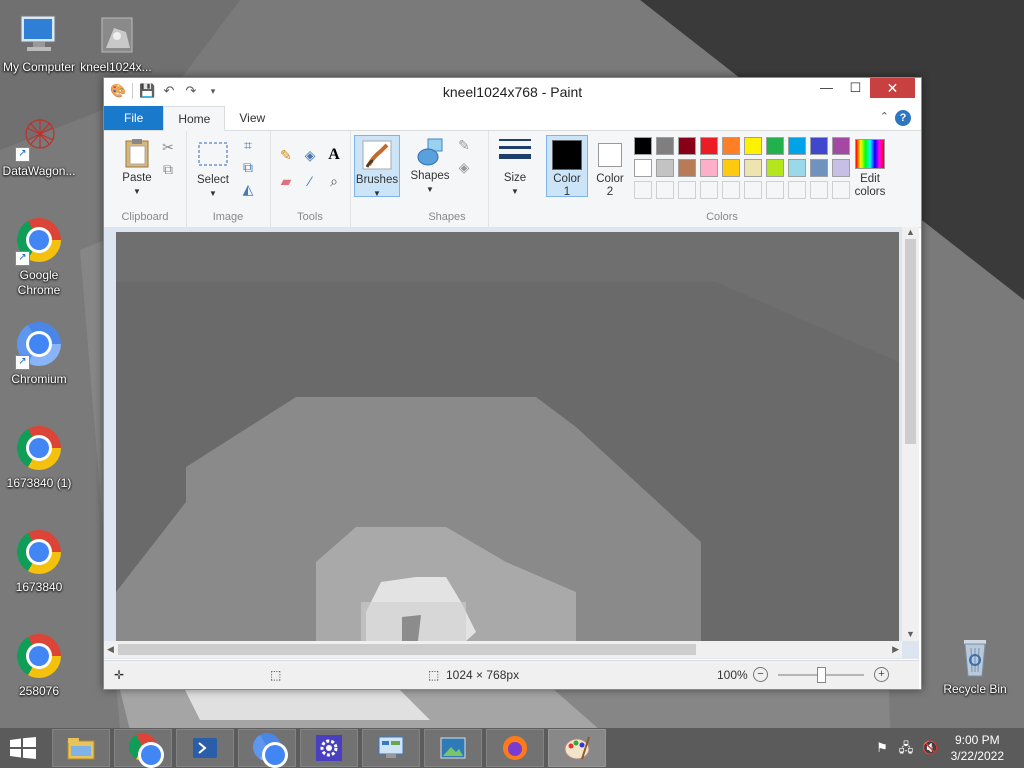 This screenshot has width=1024, height=768. Describe the element at coordinates (248, 145) in the screenshot. I see `crop-icon: ⌗` at that location.